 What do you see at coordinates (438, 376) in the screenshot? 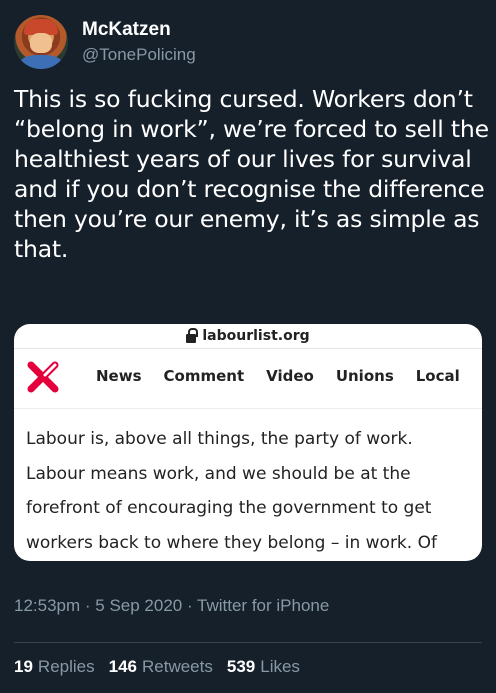
I see `nav-item-local: Local` at bounding box center [438, 376].